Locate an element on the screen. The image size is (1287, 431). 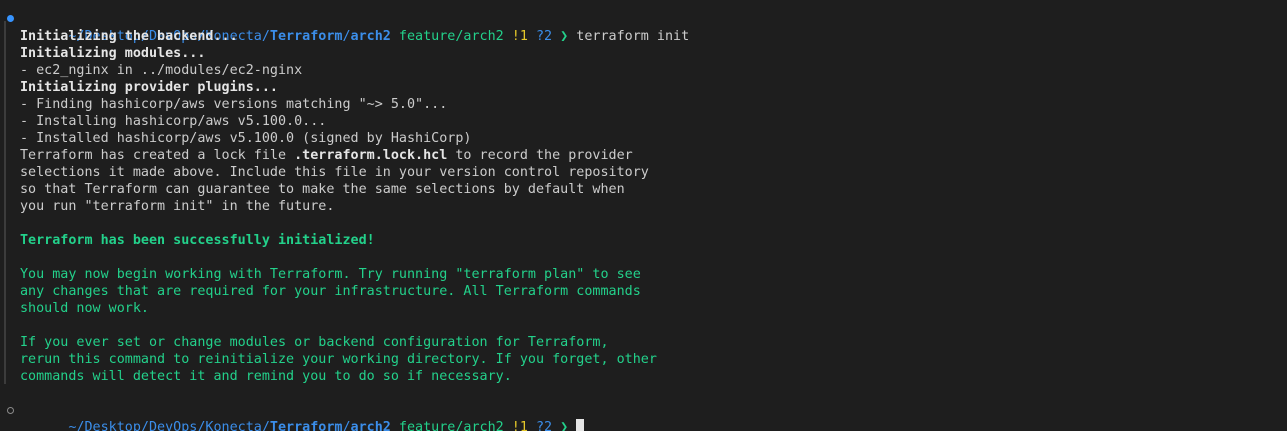
command-success-dot-icon is located at coordinates (10, 18).